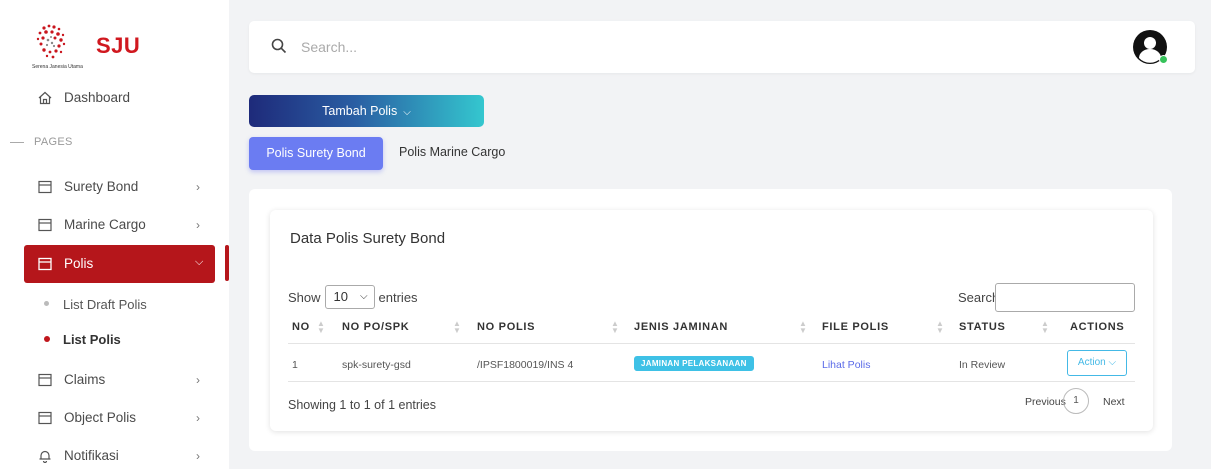 Image resolution: width=1211 pixels, height=469 pixels. Describe the element at coordinates (100, 417) in the screenshot. I see `sidebar-item-label: Object Polis` at that location.